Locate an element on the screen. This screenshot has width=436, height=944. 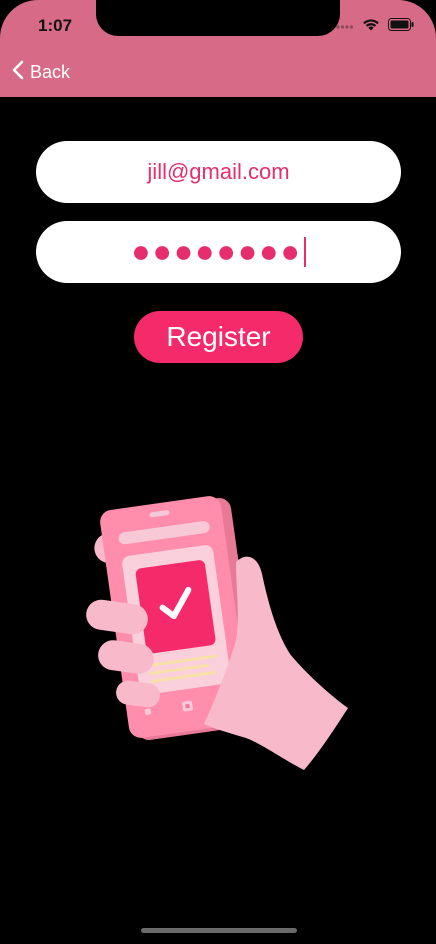
back-label: Back is located at coordinates (50, 72).